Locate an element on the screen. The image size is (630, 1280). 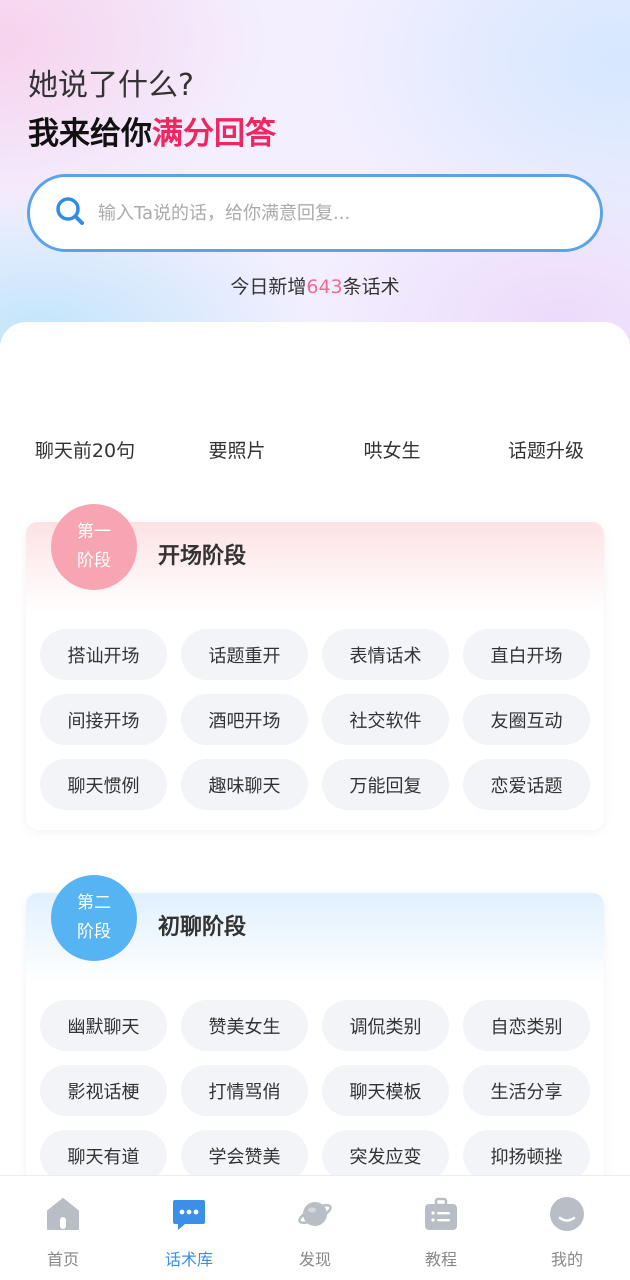
stage-title: 初聊阶段 is located at coordinates (202, 927).